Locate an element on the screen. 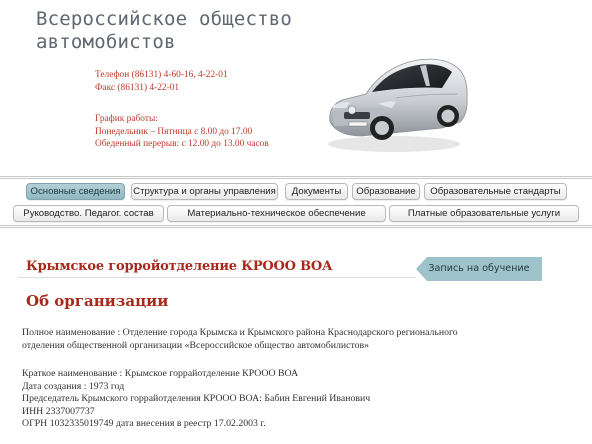 Image resolution: width=592 pixels, height=444 pixels. nav-standards: Образовательные стандарты is located at coordinates (495, 191).